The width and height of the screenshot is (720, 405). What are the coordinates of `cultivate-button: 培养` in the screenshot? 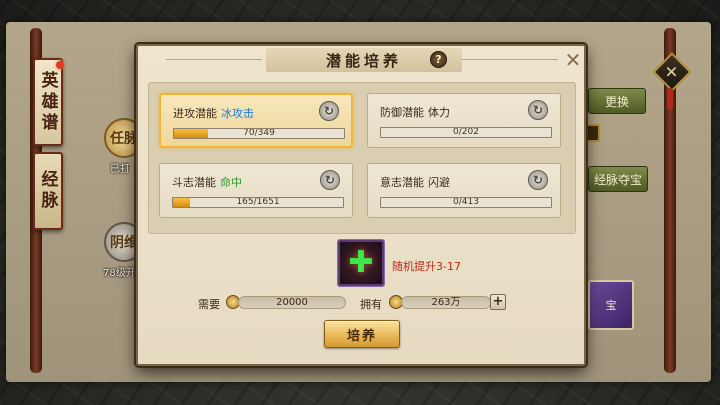 It's located at (362, 334).